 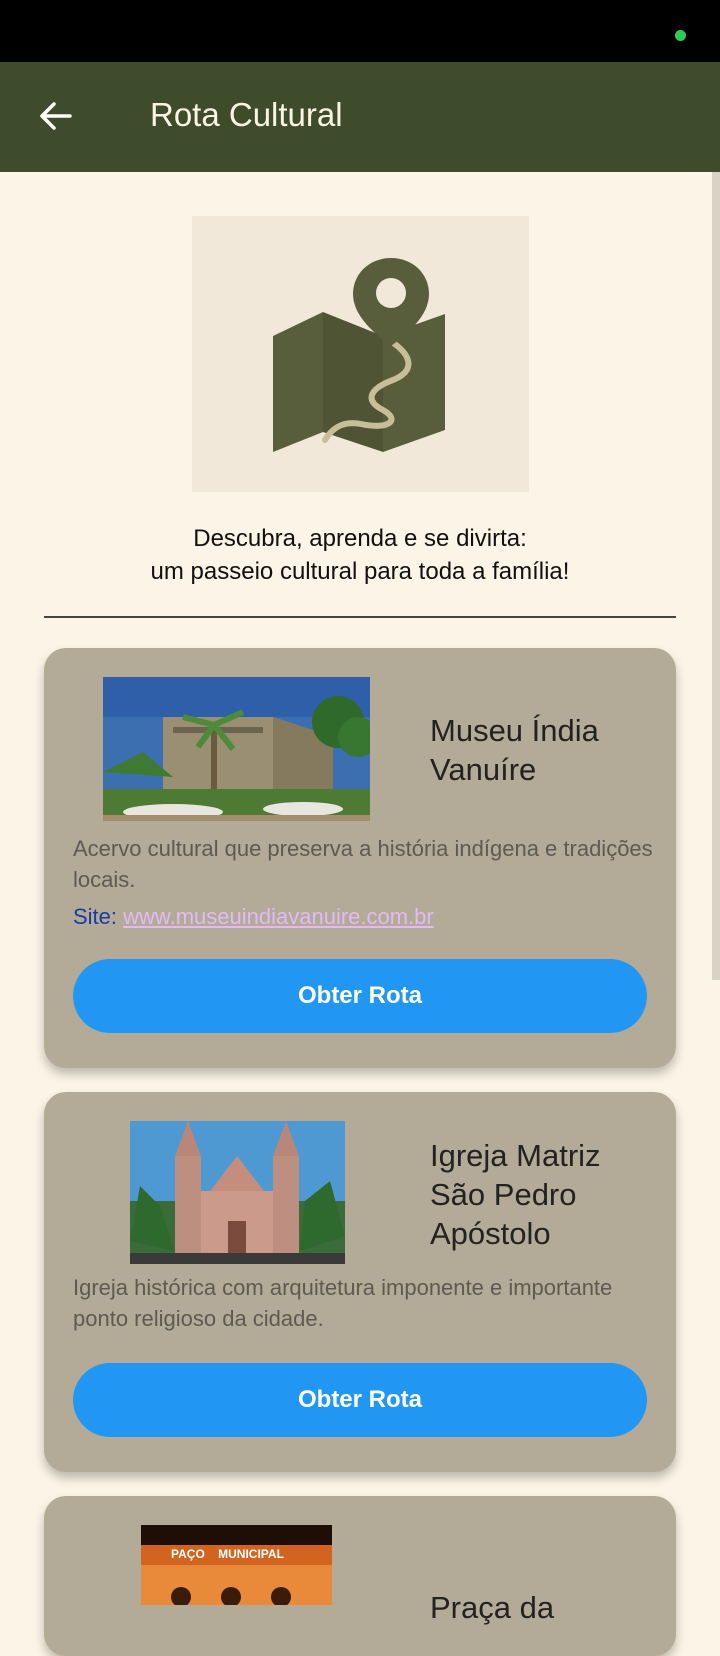 I want to click on divider, so click(x=360, y=617).